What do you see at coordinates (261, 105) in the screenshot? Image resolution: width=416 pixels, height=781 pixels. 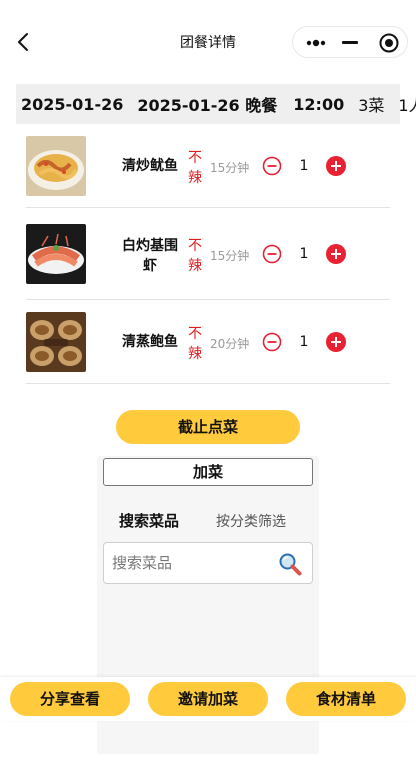 I see `meal-type: 晚餐` at bounding box center [261, 105].